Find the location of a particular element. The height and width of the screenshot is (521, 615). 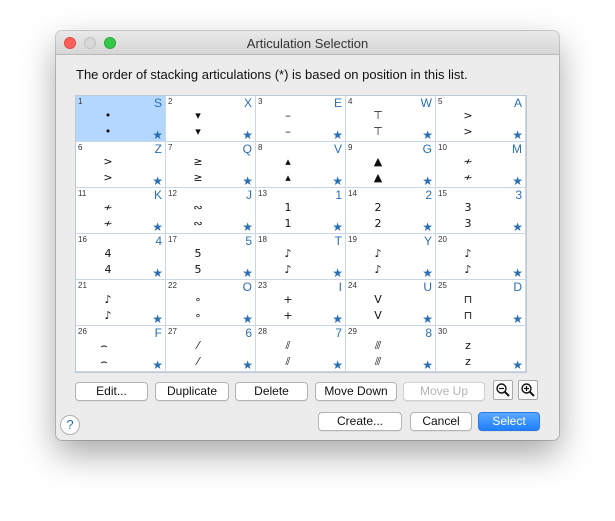

articulation-symbol-below: V is located at coordinates (378, 315).